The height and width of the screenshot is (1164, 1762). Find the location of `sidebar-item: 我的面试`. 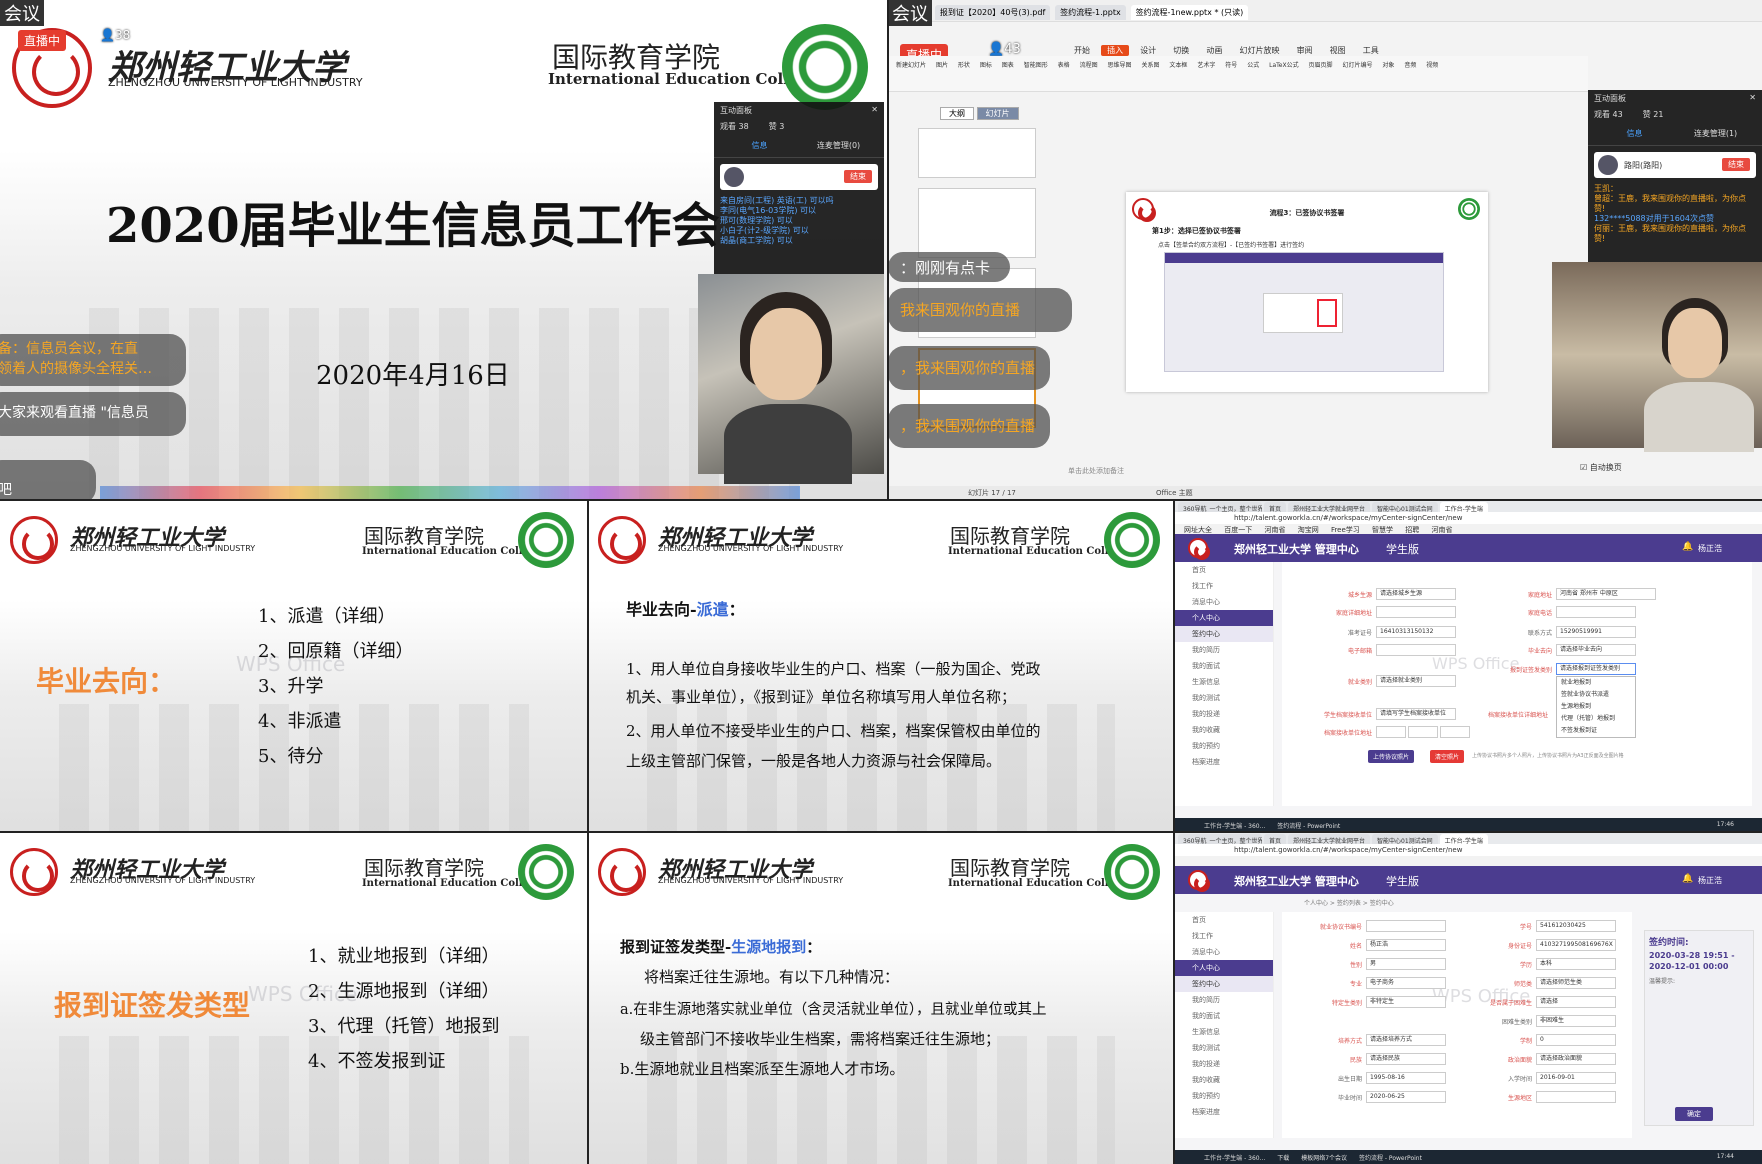

sidebar-item: 我的面试 is located at coordinates (1223, 1016).